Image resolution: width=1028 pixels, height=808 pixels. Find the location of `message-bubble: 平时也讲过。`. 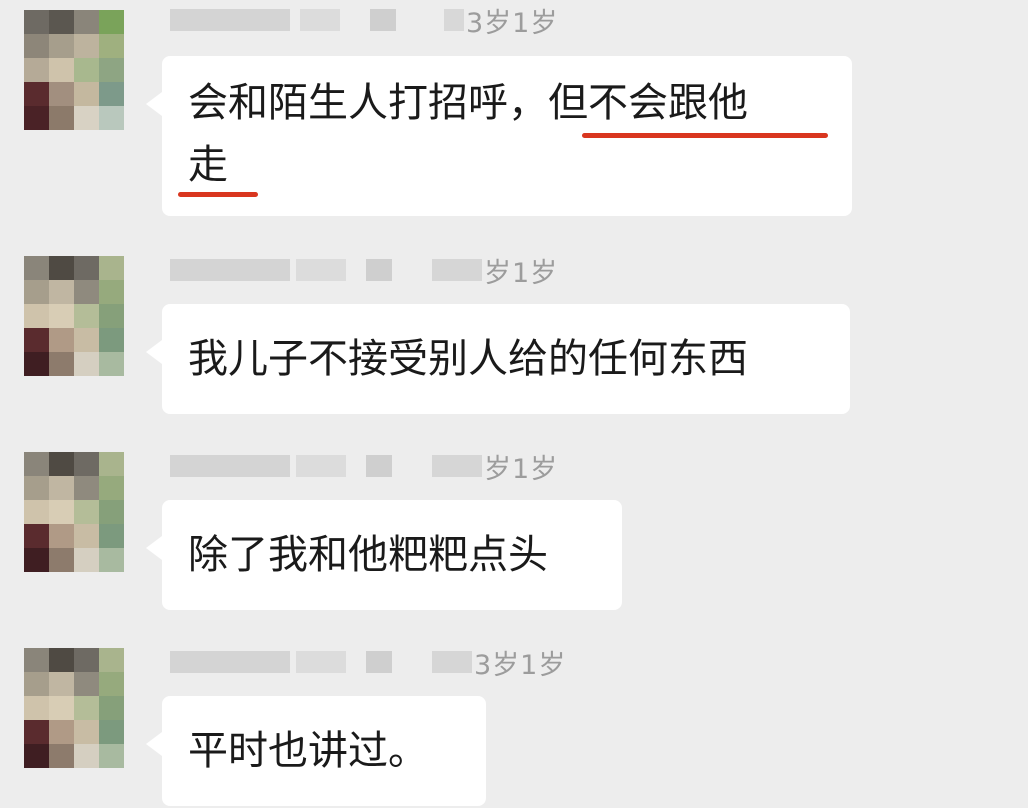

message-bubble: 平时也讲过。 is located at coordinates (316, 751).